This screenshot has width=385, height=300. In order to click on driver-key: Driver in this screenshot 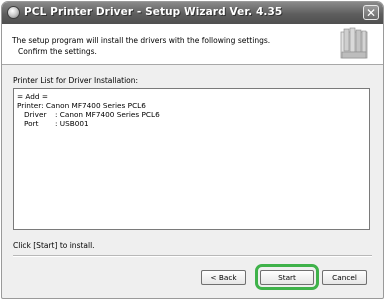, I will do `click(35, 114)`.